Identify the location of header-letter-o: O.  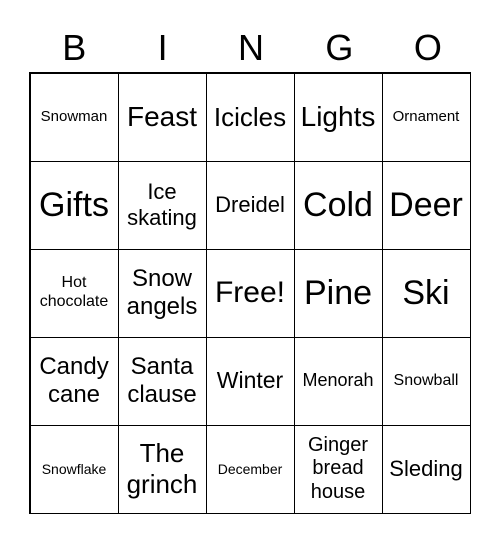
(427, 47).